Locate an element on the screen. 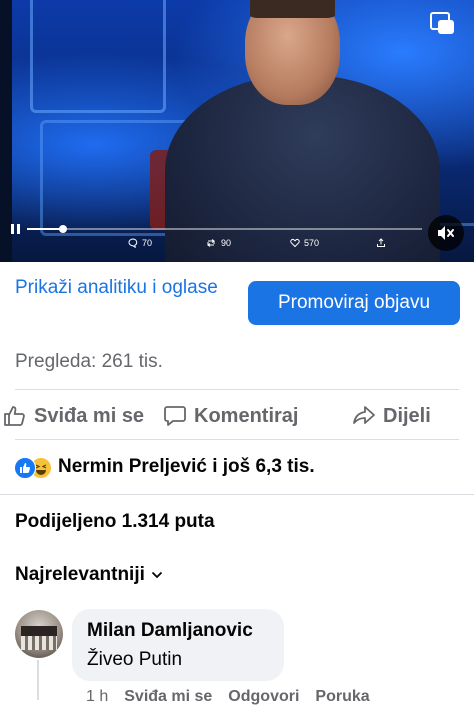 This screenshot has height=706, width=474. comment-label: Komentiraj is located at coordinates (246, 415).